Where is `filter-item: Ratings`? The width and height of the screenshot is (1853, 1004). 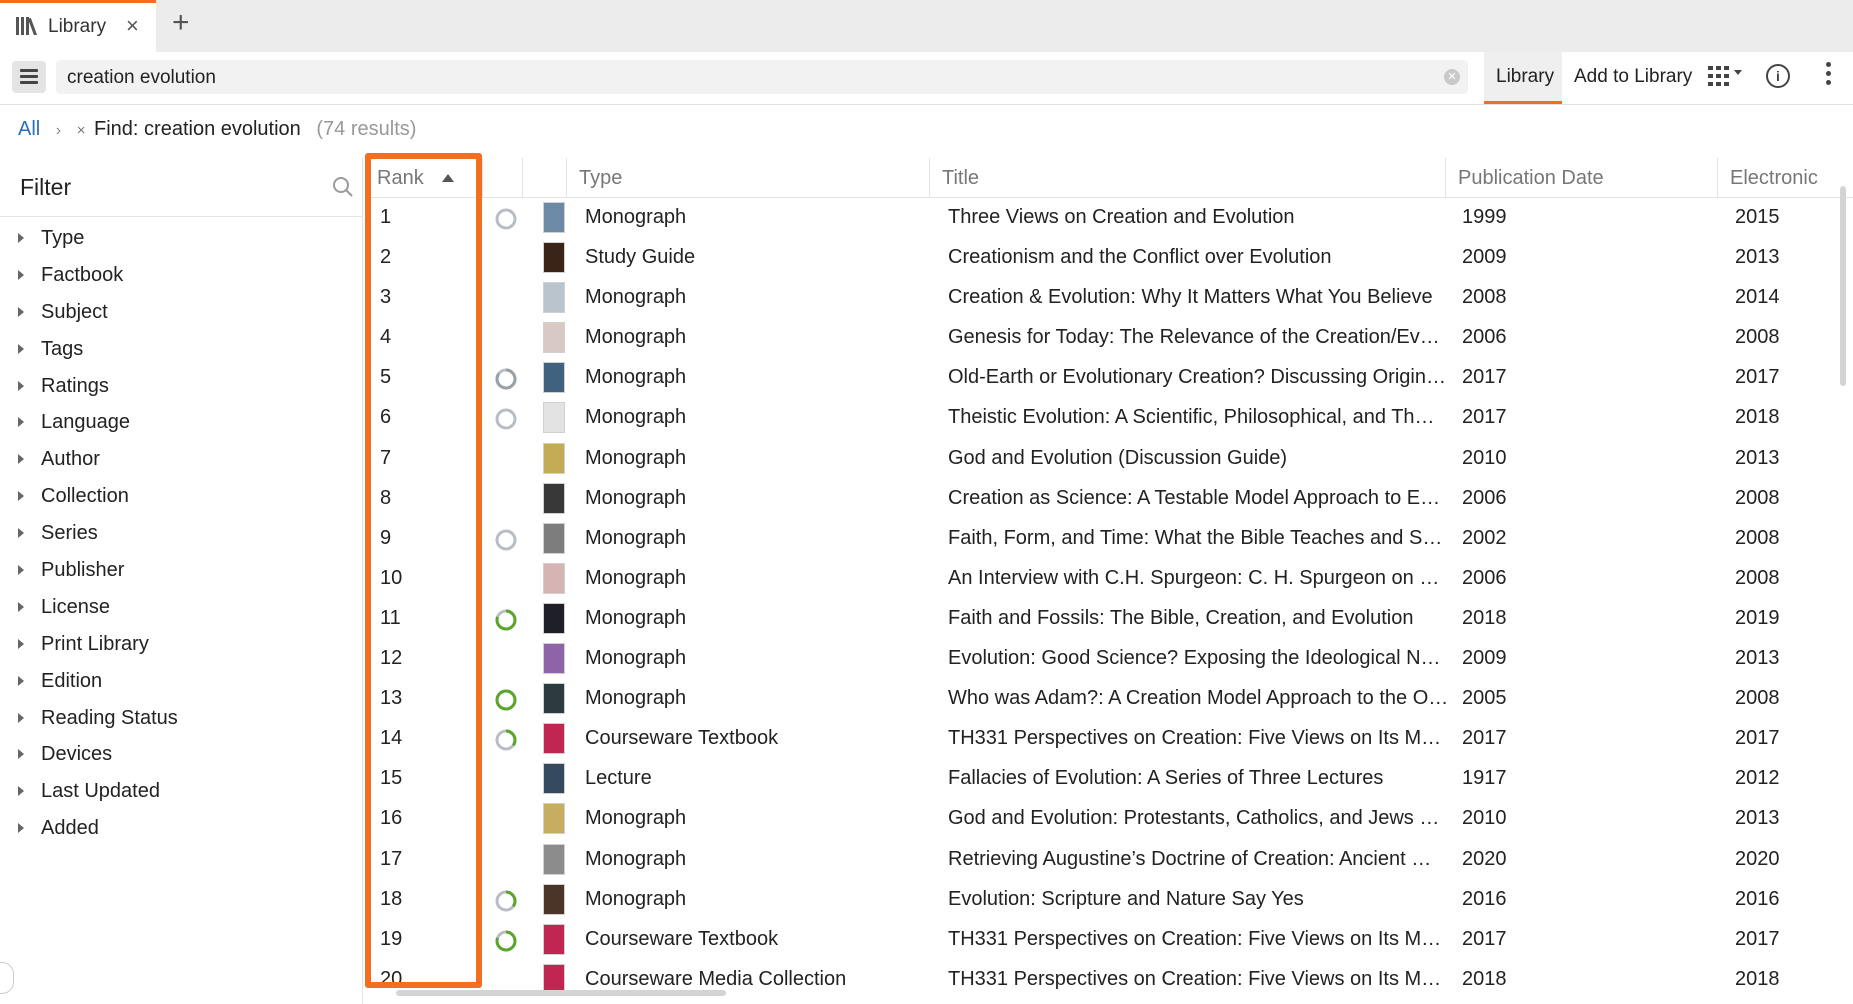
filter-item: Ratings is located at coordinates (180, 388).